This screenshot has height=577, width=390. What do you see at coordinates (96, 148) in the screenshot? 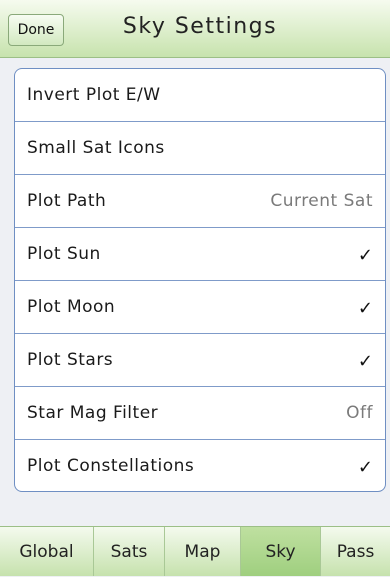
I see `setting-label: Small Sat Icons` at bounding box center [96, 148].